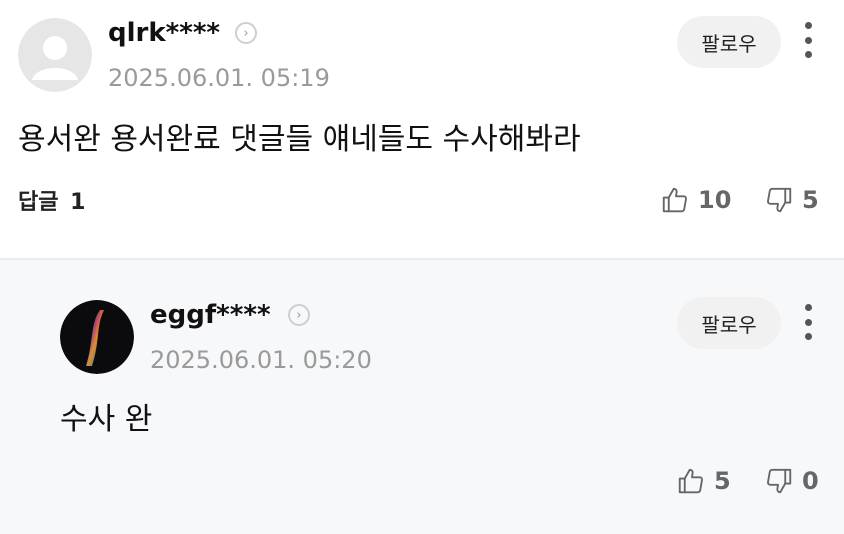 The width and height of the screenshot is (844, 534). What do you see at coordinates (261, 360) in the screenshot?
I see `comment-date: 2025.06.01. 05:20` at bounding box center [261, 360].